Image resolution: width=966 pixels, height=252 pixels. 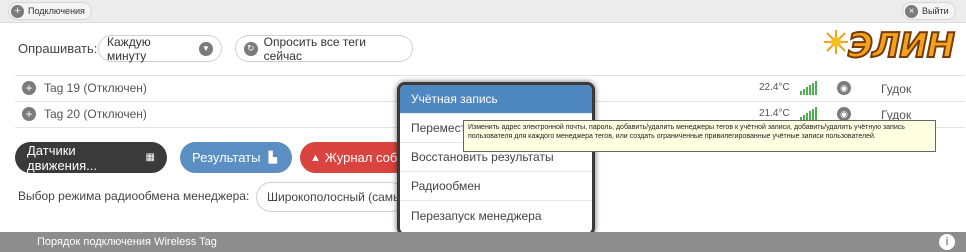 I want to click on footer-bar: Порядок подключения Wireless Tag i, so click(x=483, y=242).